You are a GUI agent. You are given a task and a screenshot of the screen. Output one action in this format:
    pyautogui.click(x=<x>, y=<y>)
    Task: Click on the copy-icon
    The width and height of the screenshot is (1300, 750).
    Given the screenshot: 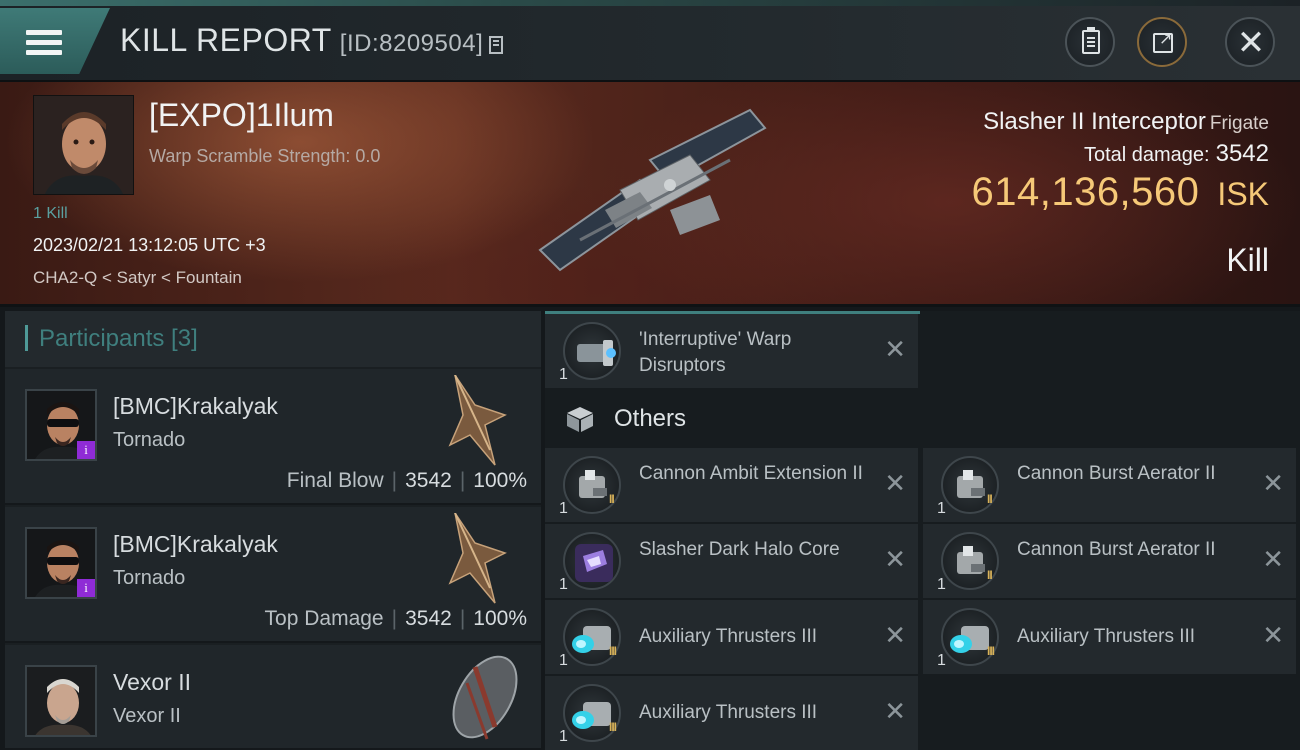 What is the action you would take?
    pyautogui.click(x=496, y=44)
    